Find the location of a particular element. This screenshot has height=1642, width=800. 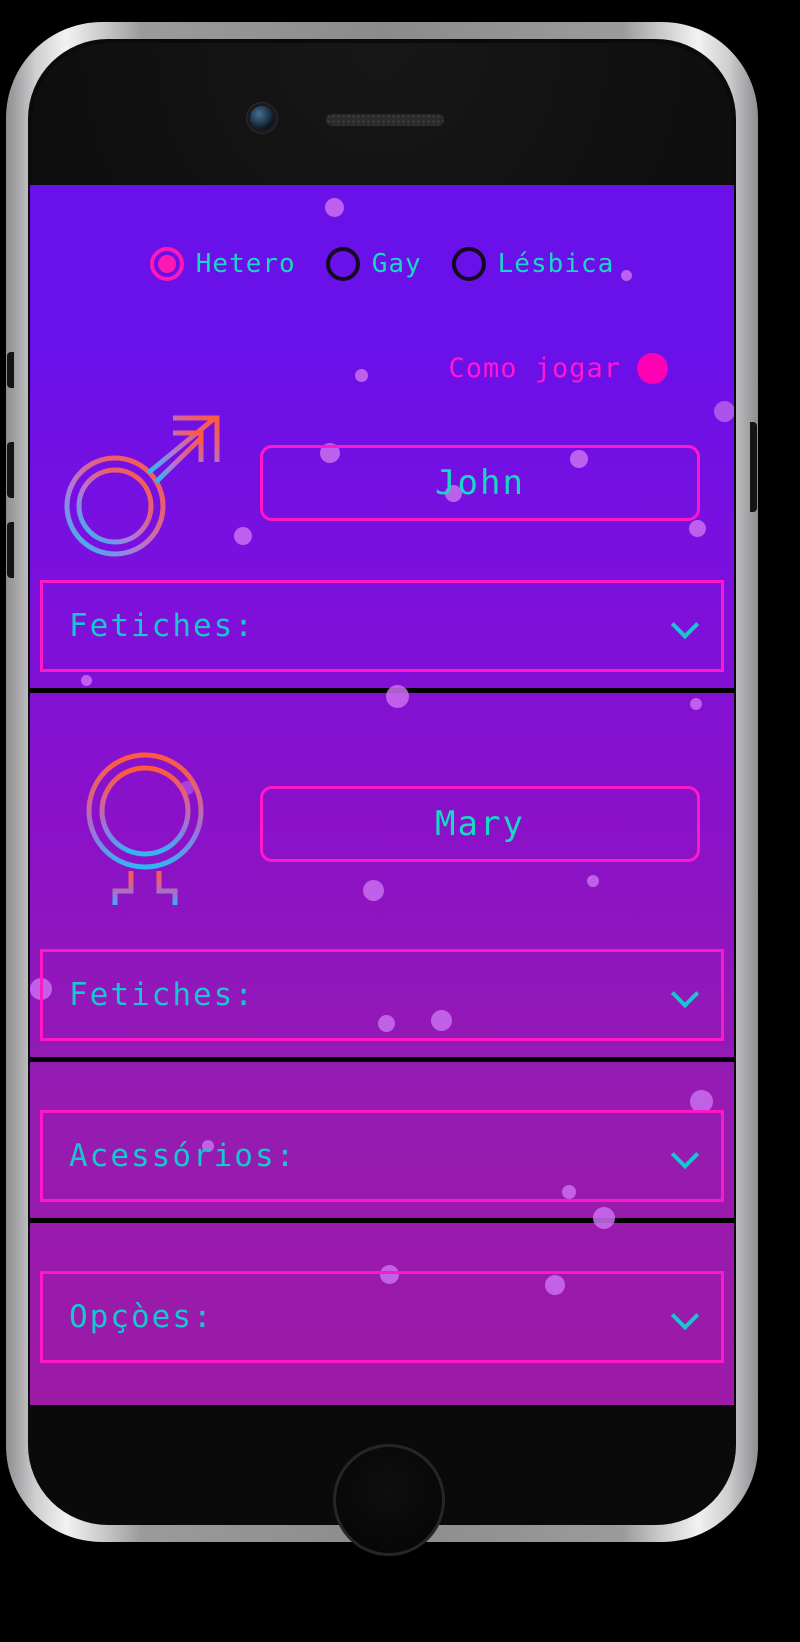

male-name-value: John is located at coordinates (480, 483).